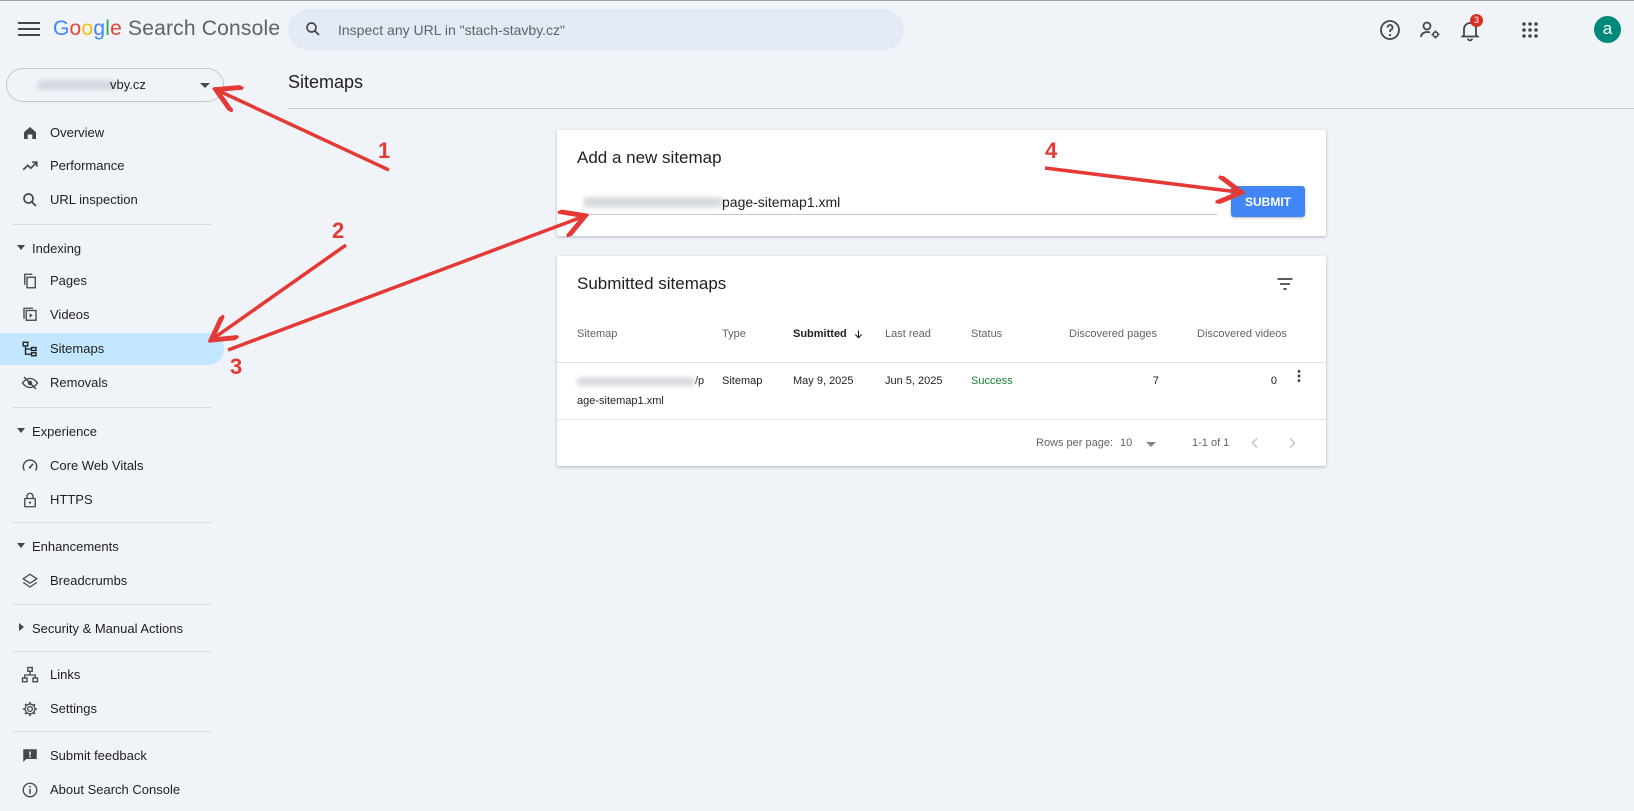 The width and height of the screenshot is (1634, 811). Describe the element at coordinates (29, 29) in the screenshot. I see `menu-icon` at that location.